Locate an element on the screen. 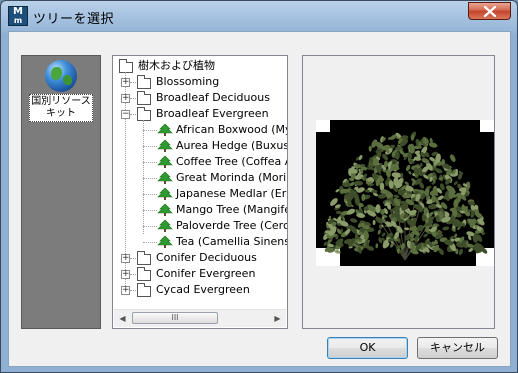 The image size is (518, 373). tree-category-label: Conifer Evergreen is located at coordinates (206, 273).